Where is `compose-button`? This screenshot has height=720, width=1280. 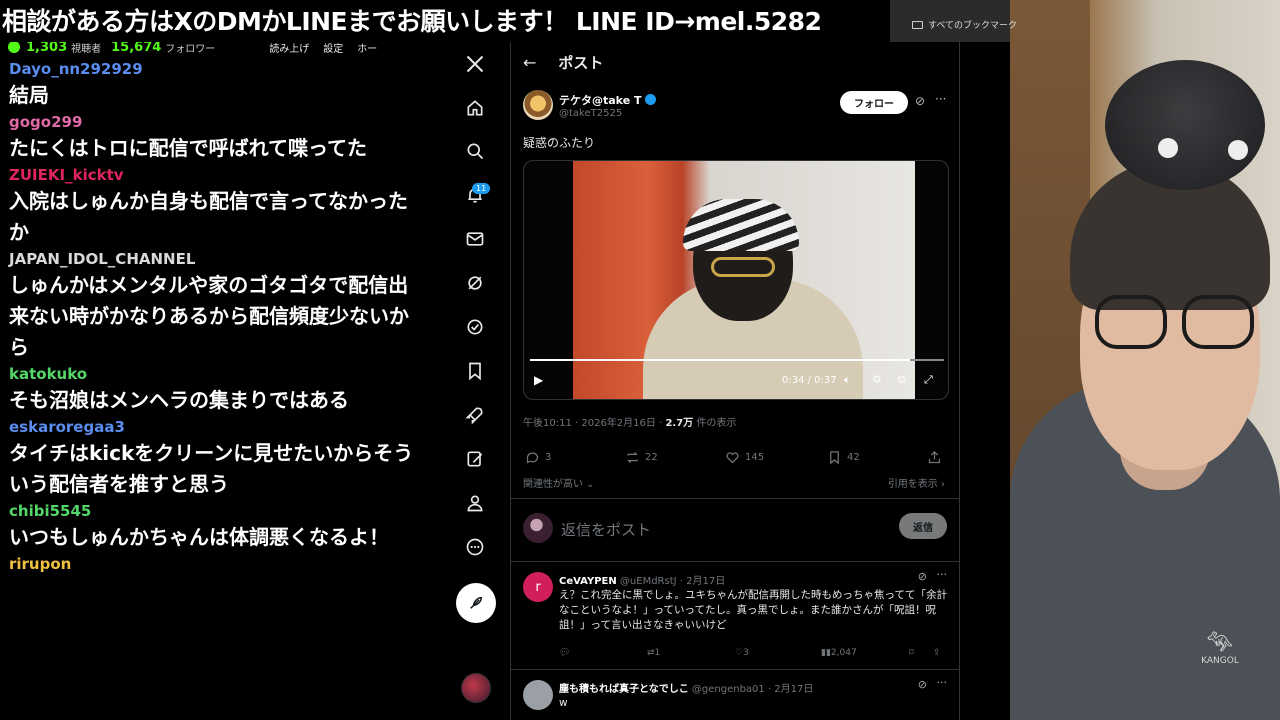 compose-button is located at coordinates (476, 603).